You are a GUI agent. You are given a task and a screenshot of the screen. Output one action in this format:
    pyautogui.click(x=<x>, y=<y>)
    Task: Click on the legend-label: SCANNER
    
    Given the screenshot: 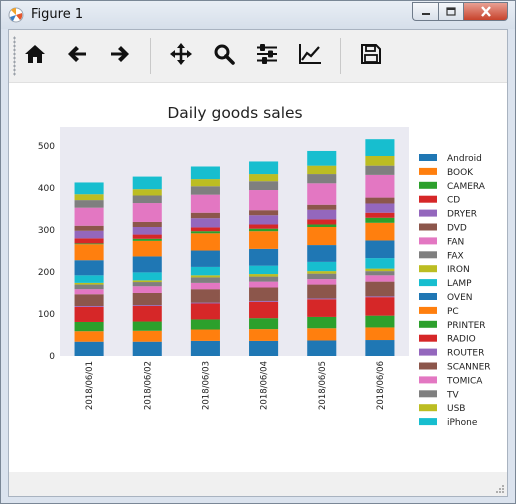 What is the action you would take?
    pyautogui.click(x=469, y=368)
    